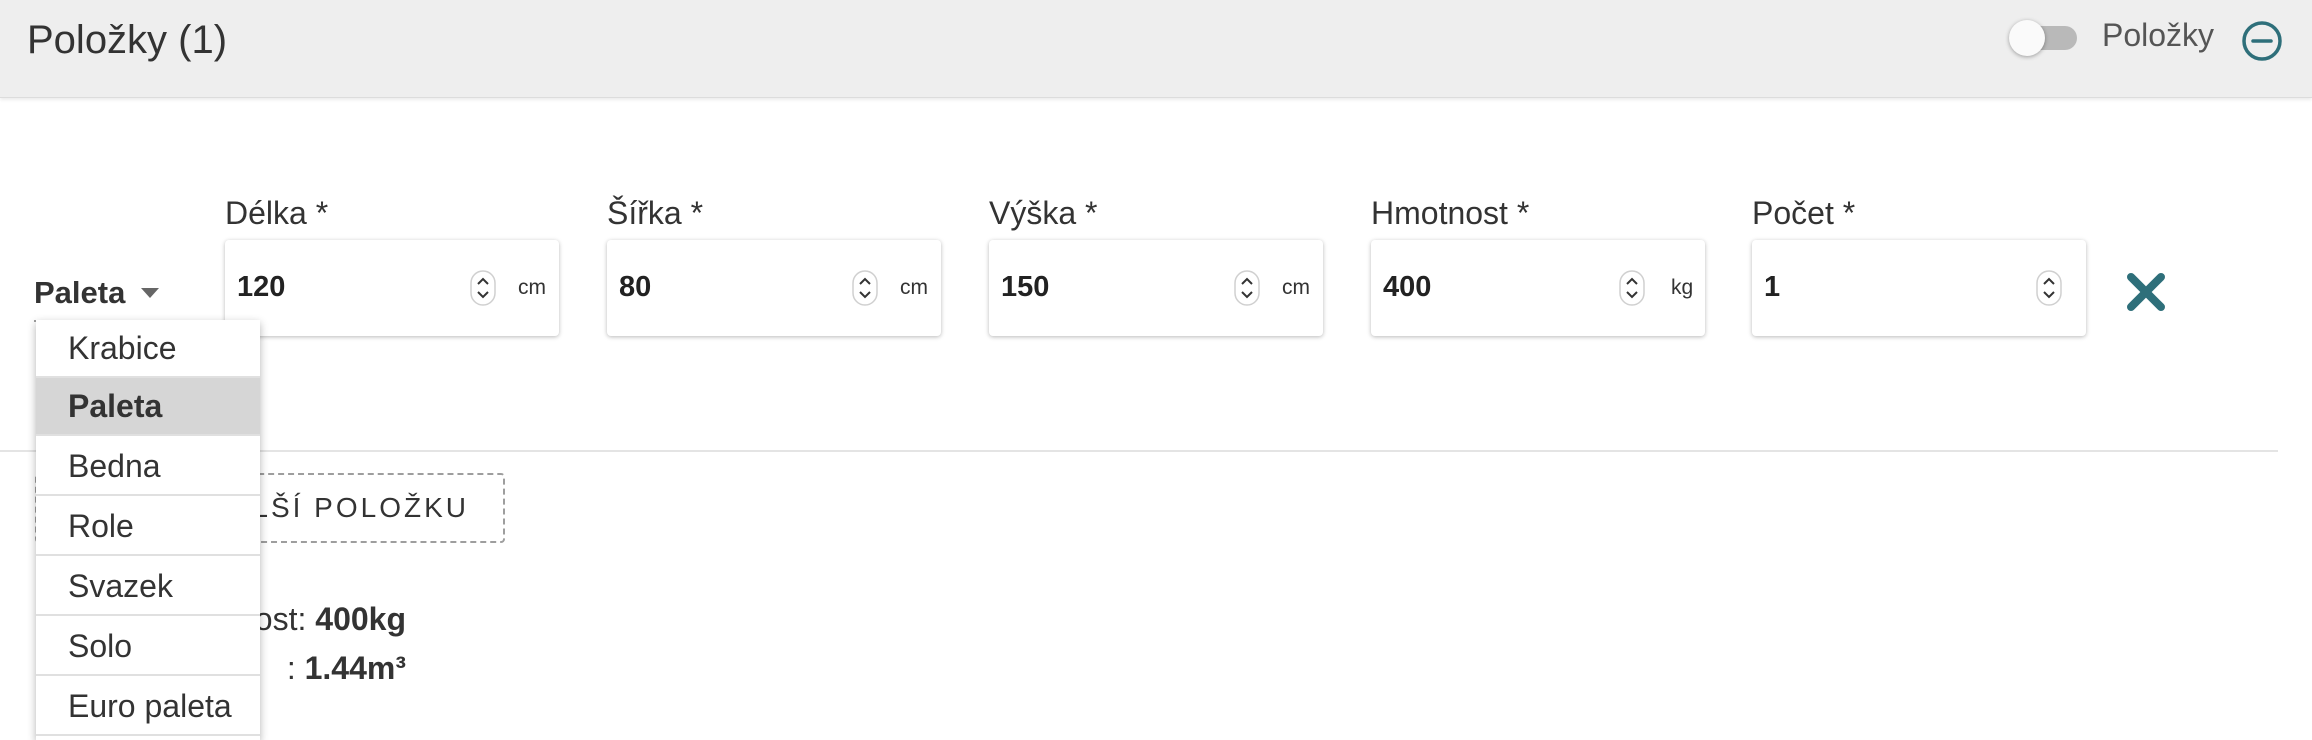  Describe the element at coordinates (2146, 292) in the screenshot. I see `close-icon` at that location.